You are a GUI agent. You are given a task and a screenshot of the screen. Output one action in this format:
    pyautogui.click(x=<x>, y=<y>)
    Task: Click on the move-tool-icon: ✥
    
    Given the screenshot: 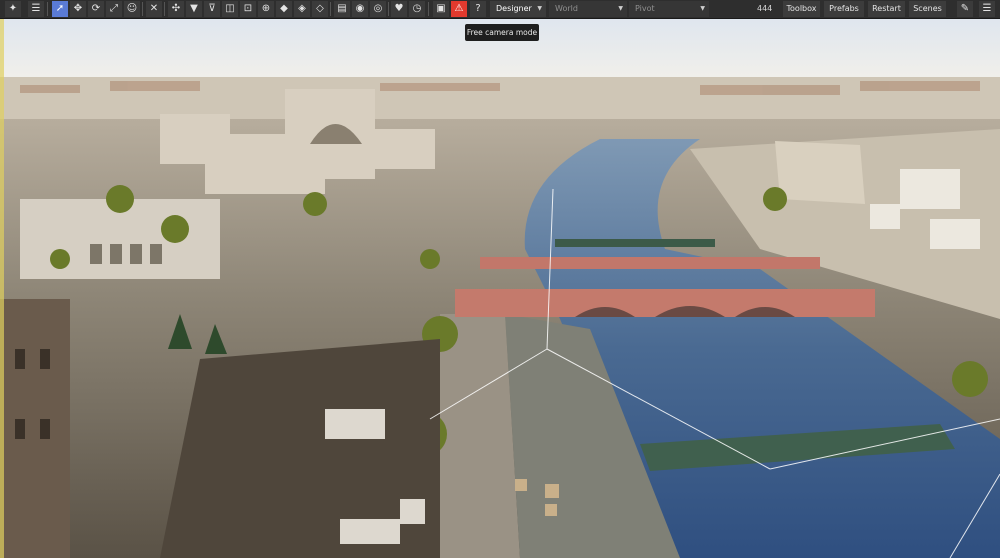 What is the action you would take?
    pyautogui.click(x=78, y=9)
    